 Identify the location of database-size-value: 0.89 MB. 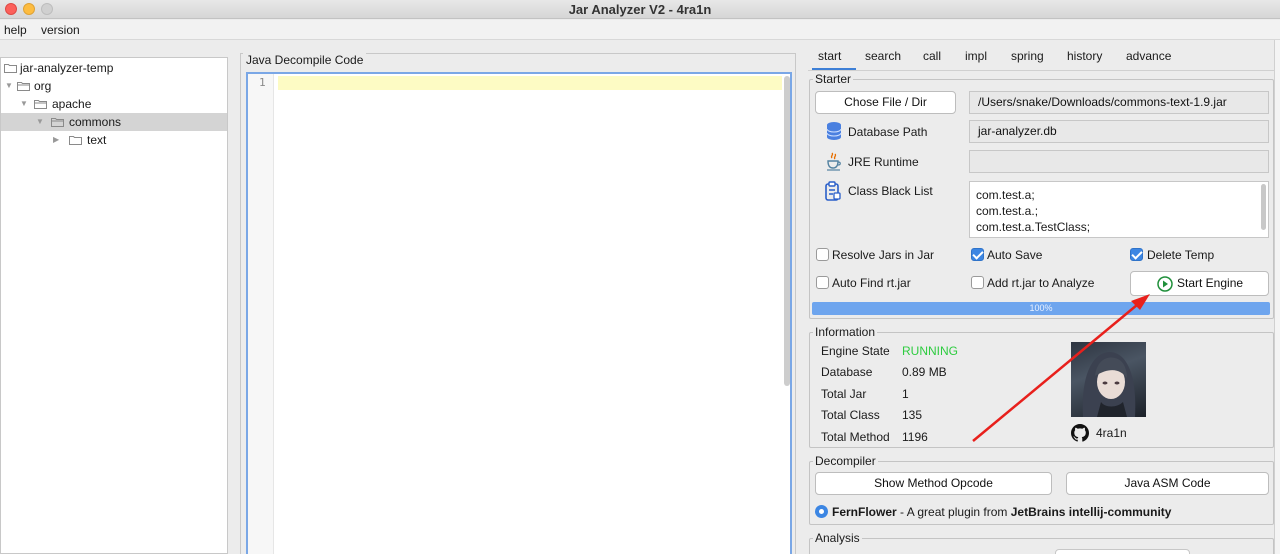
(924, 372).